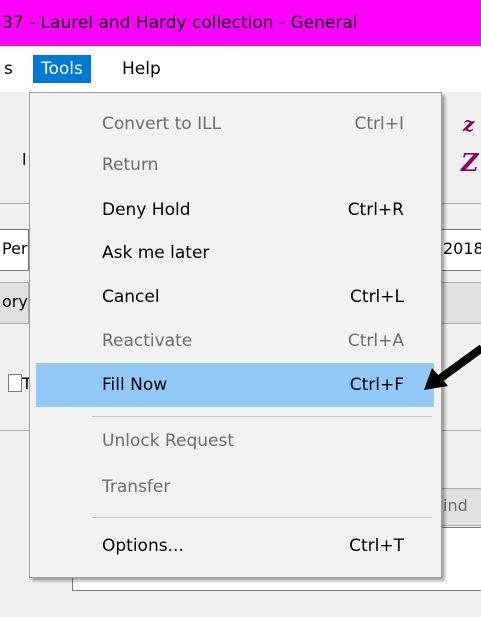  What do you see at coordinates (470, 162) in the screenshot?
I see `logo-z-large: Z` at bounding box center [470, 162].